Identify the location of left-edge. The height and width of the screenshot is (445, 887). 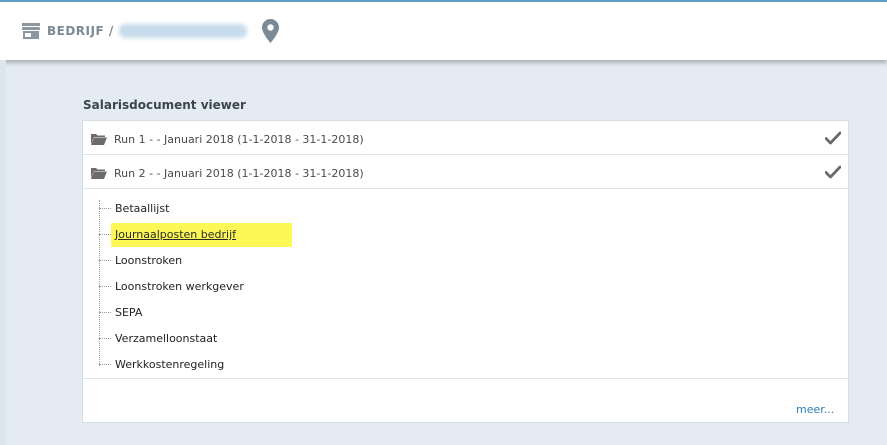
(3, 252).